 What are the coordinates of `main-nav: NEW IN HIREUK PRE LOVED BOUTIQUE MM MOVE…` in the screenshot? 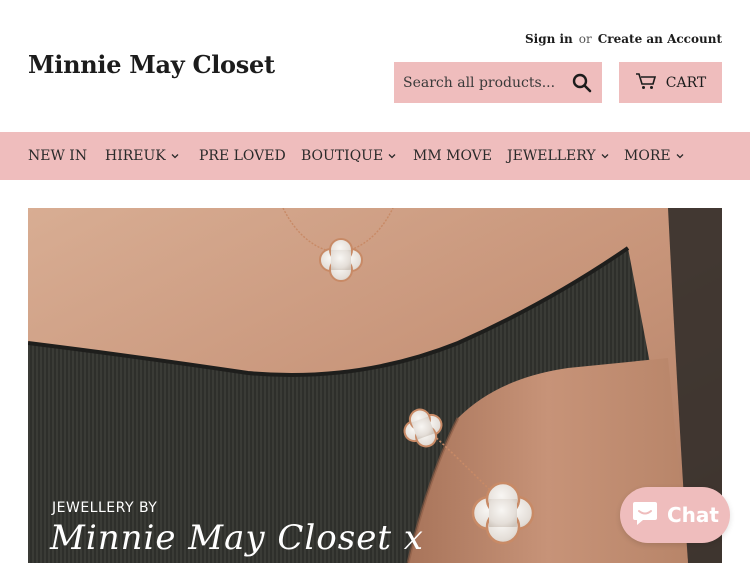 It's located at (375, 156).